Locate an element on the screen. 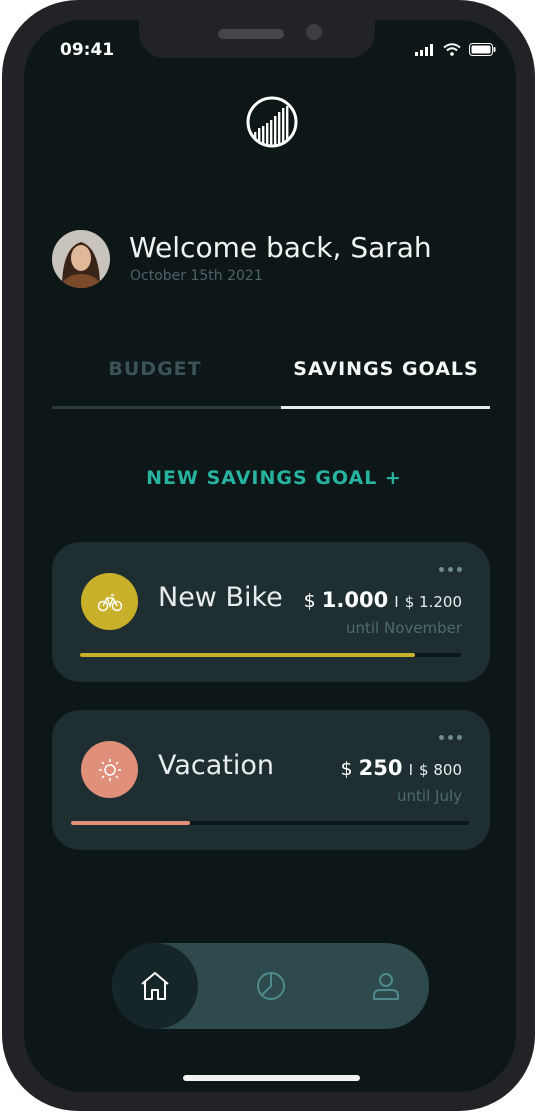 This screenshot has height=1113, width=537. chart-pie-icon is located at coordinates (271, 986).